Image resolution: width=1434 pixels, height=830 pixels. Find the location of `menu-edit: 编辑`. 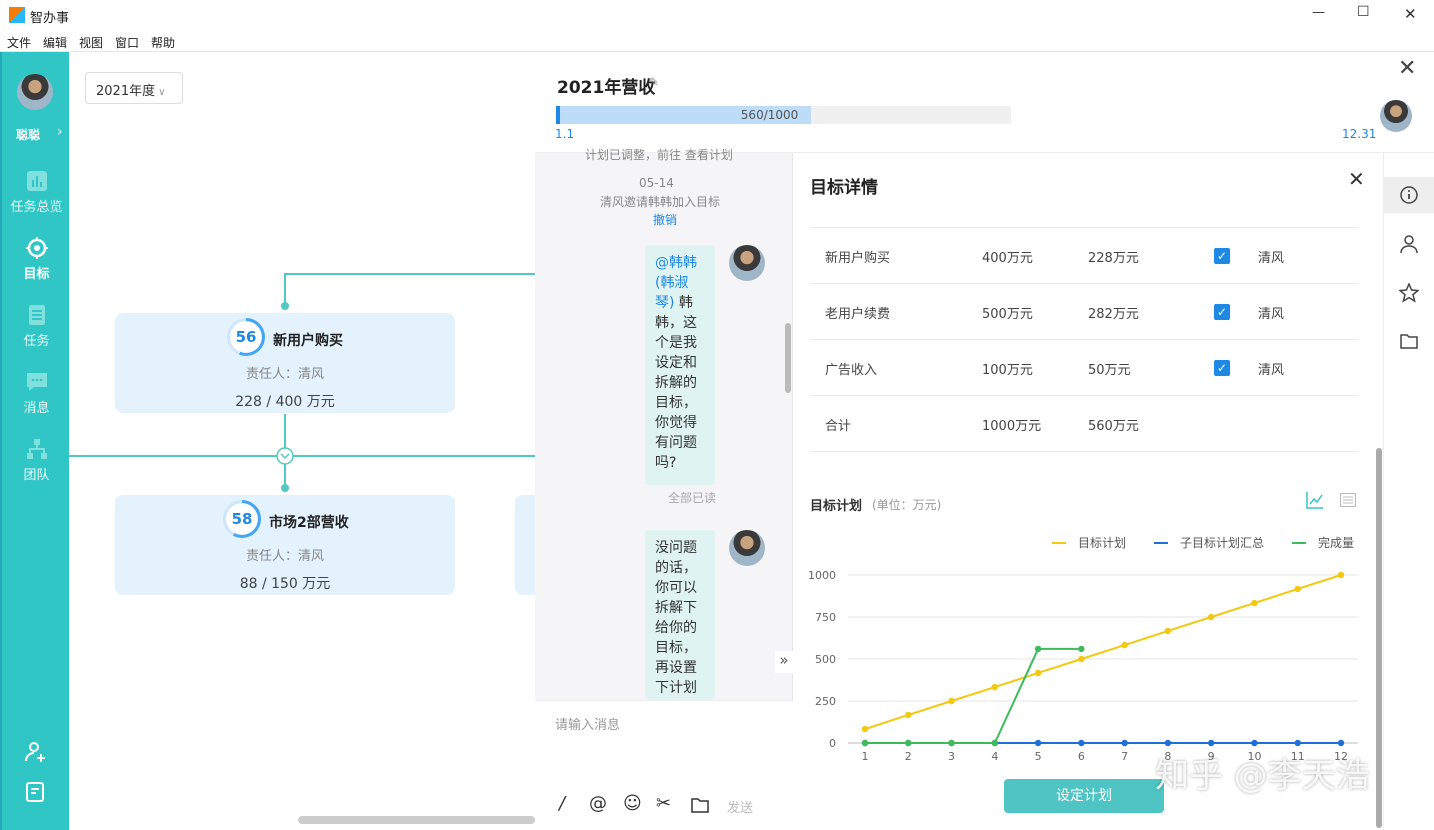

menu-edit: 编辑 is located at coordinates (55, 42).